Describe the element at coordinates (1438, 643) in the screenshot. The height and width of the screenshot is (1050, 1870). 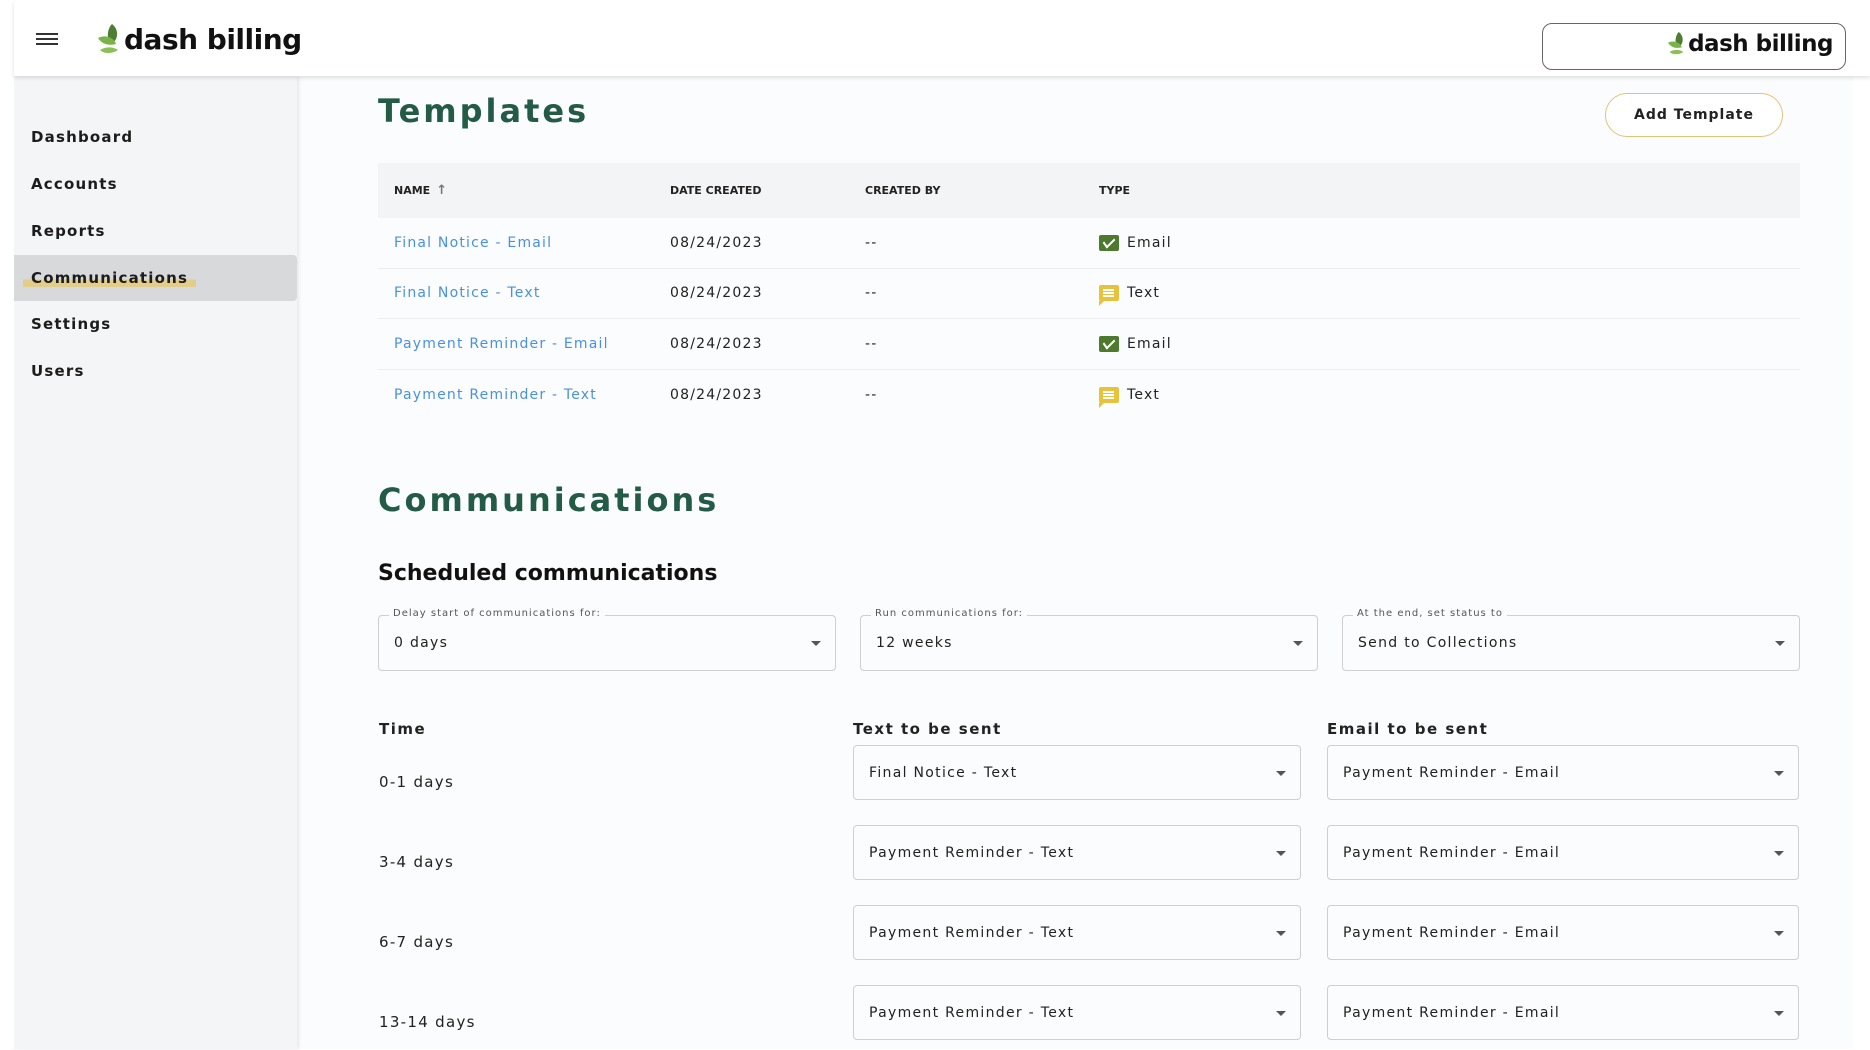
I see `selected-value: Send to Collections` at that location.